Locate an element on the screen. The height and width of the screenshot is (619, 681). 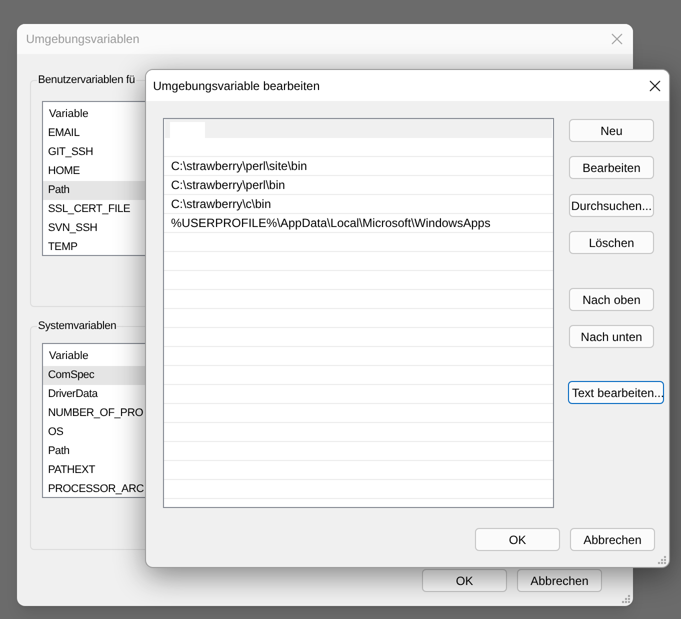
list-item: ComSpec is located at coordinates (94, 375).